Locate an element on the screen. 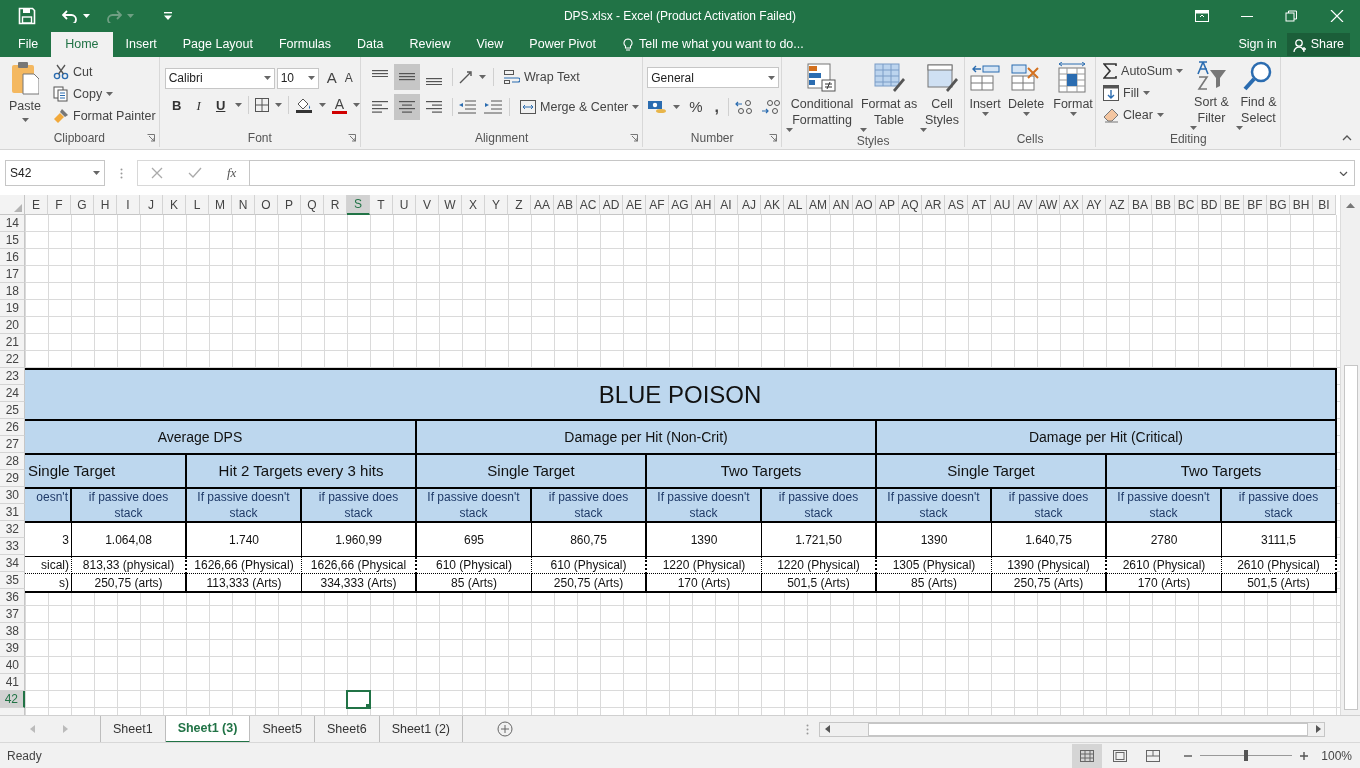 The width and height of the screenshot is (1360, 768). row-header: 28 is located at coordinates (12, 461).